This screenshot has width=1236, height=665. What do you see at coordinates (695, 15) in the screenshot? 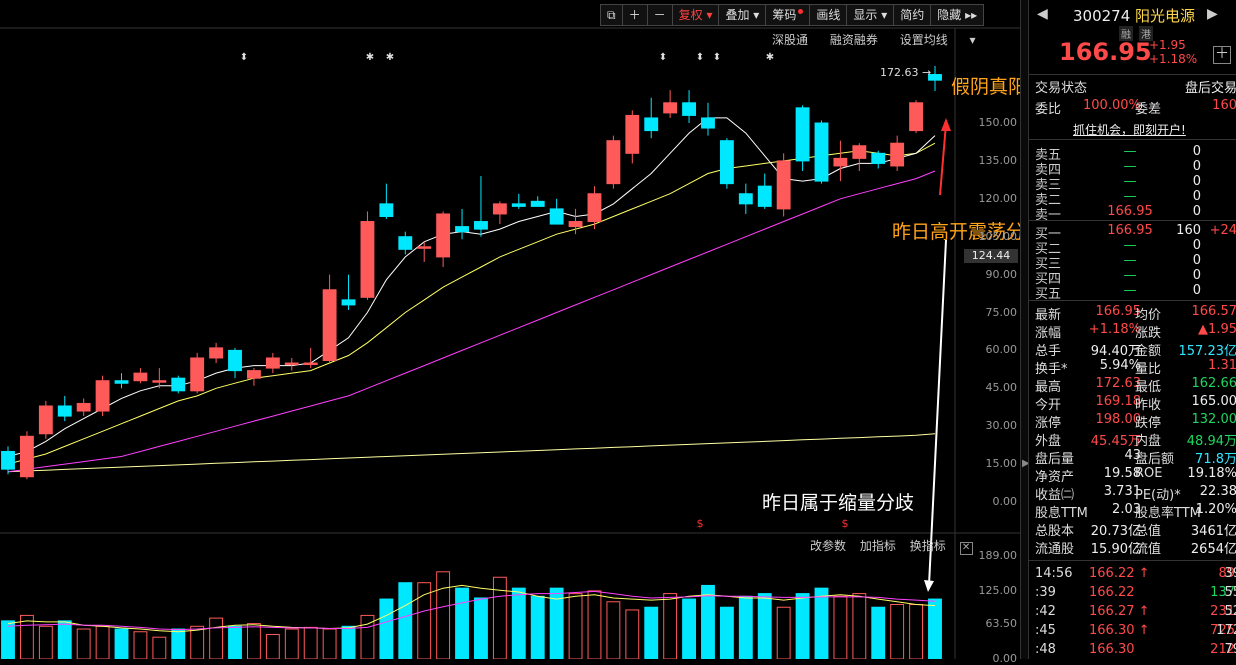
I see `fuquan-button: 复权 ▾` at bounding box center [695, 15].